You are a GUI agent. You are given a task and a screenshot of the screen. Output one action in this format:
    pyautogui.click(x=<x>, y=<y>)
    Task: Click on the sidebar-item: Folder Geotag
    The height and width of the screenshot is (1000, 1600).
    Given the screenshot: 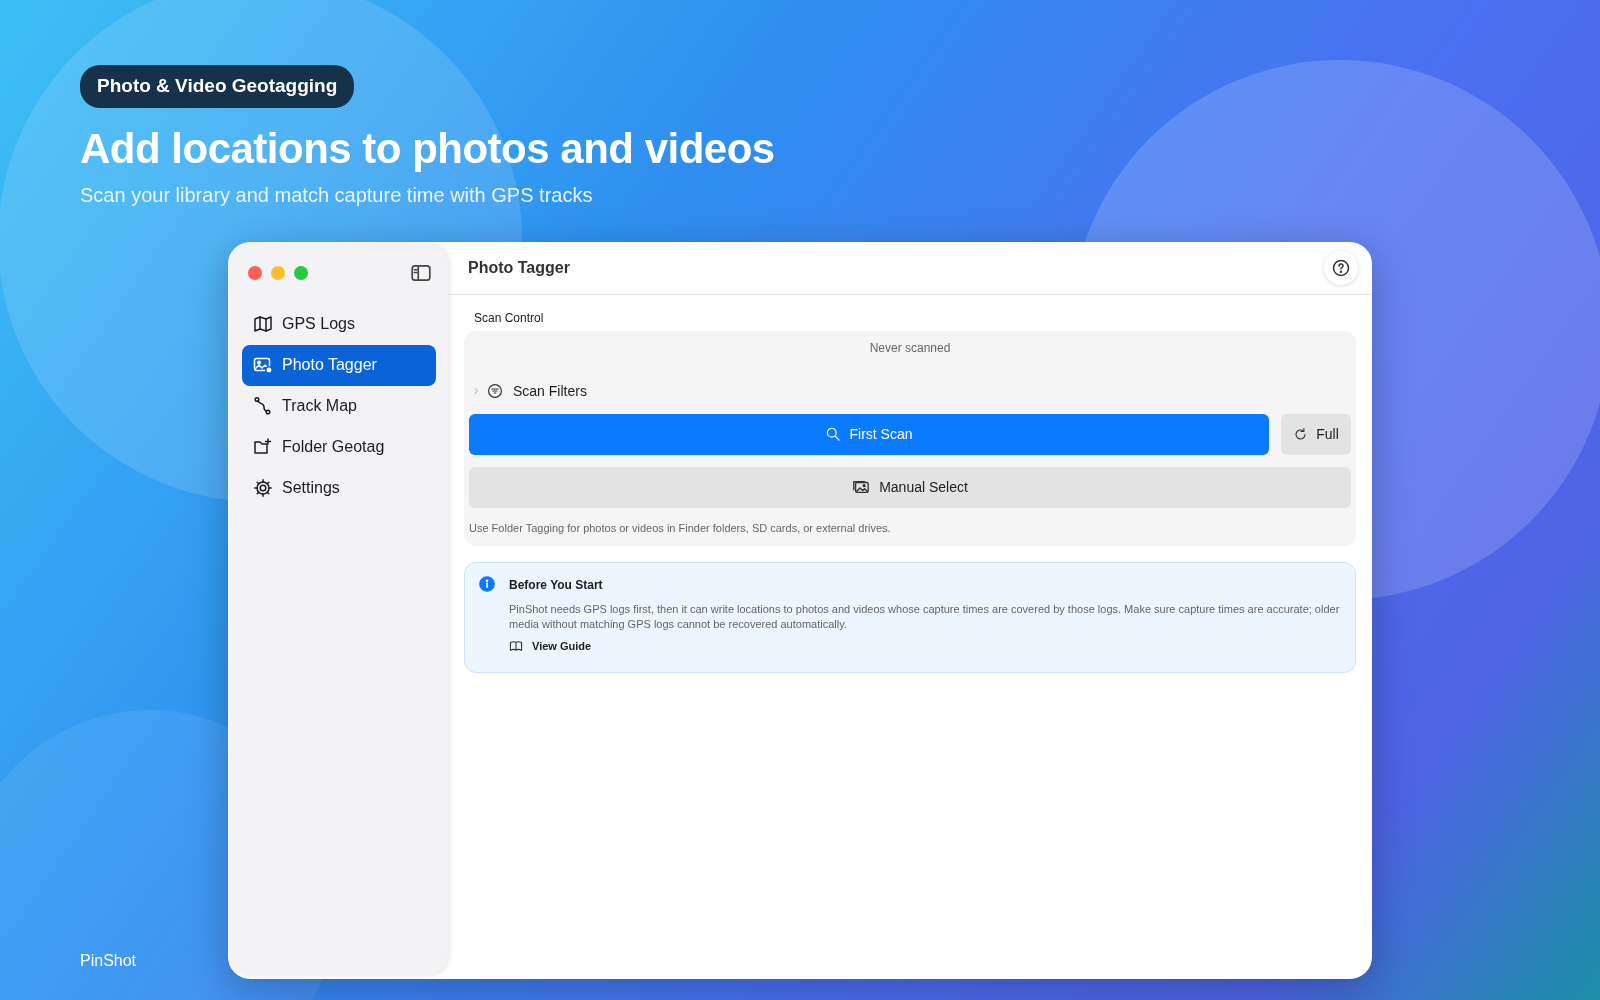 What is the action you would take?
    pyautogui.click(x=339, y=447)
    